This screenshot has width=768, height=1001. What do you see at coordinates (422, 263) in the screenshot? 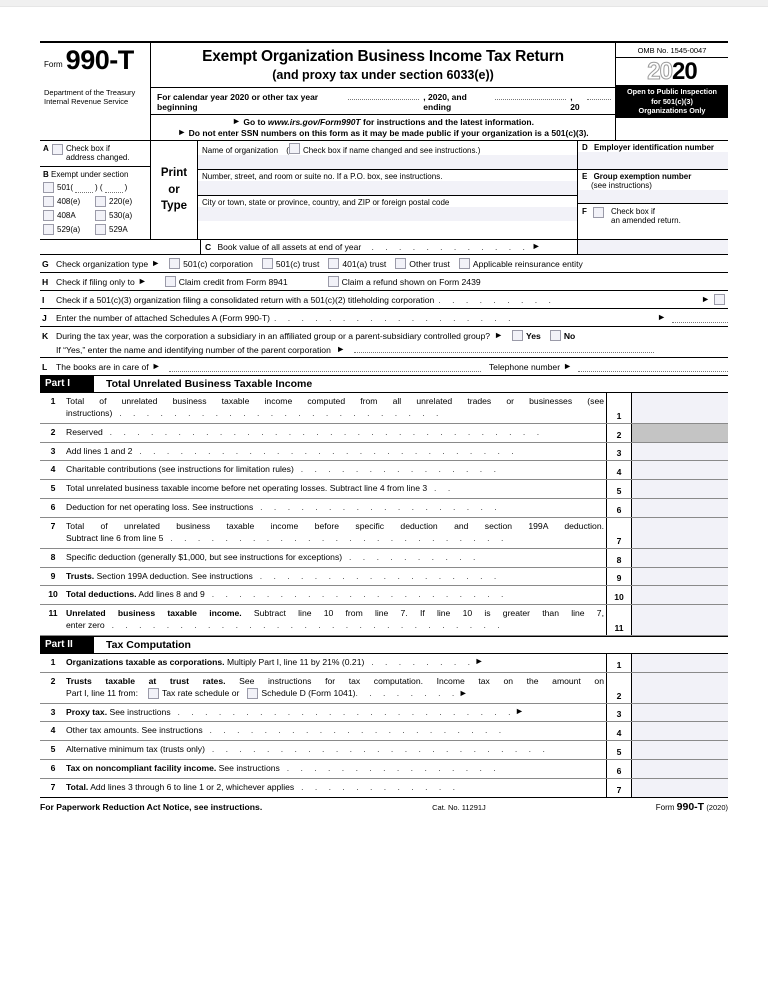
I see `org-type-other-trust: Other trust` at bounding box center [422, 263].